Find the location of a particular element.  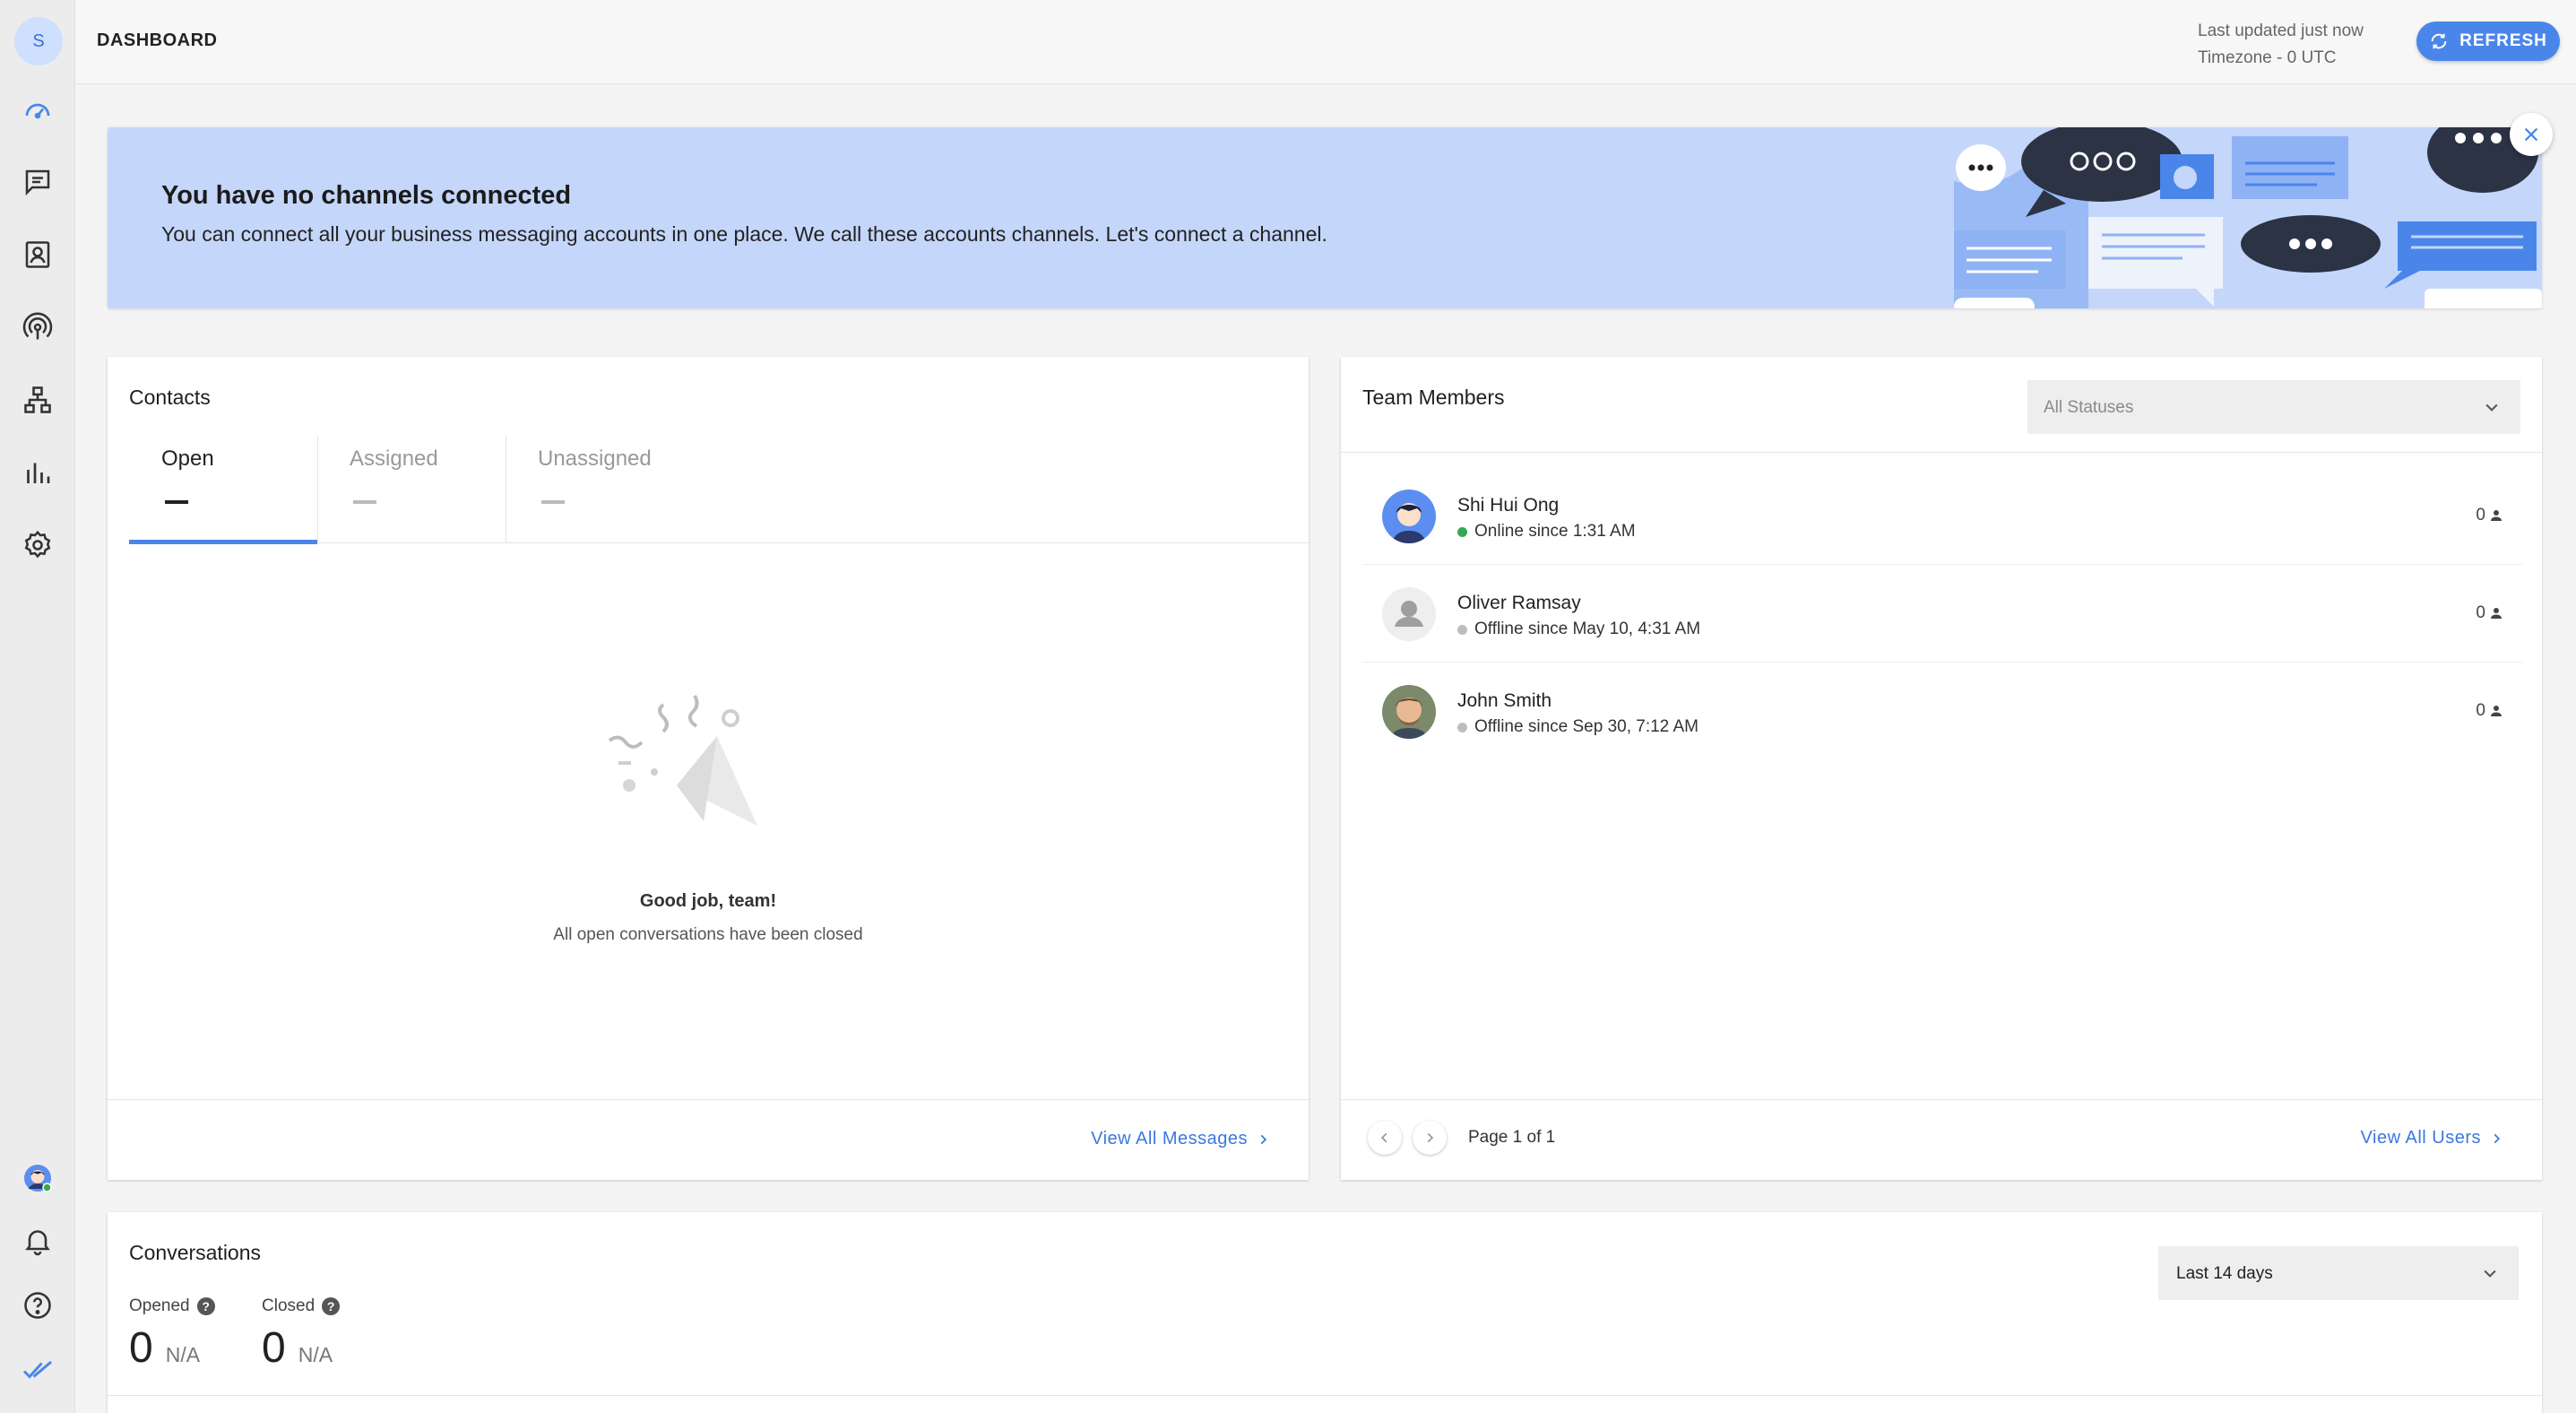

sidebar-item-messages is located at coordinates (37, 182).